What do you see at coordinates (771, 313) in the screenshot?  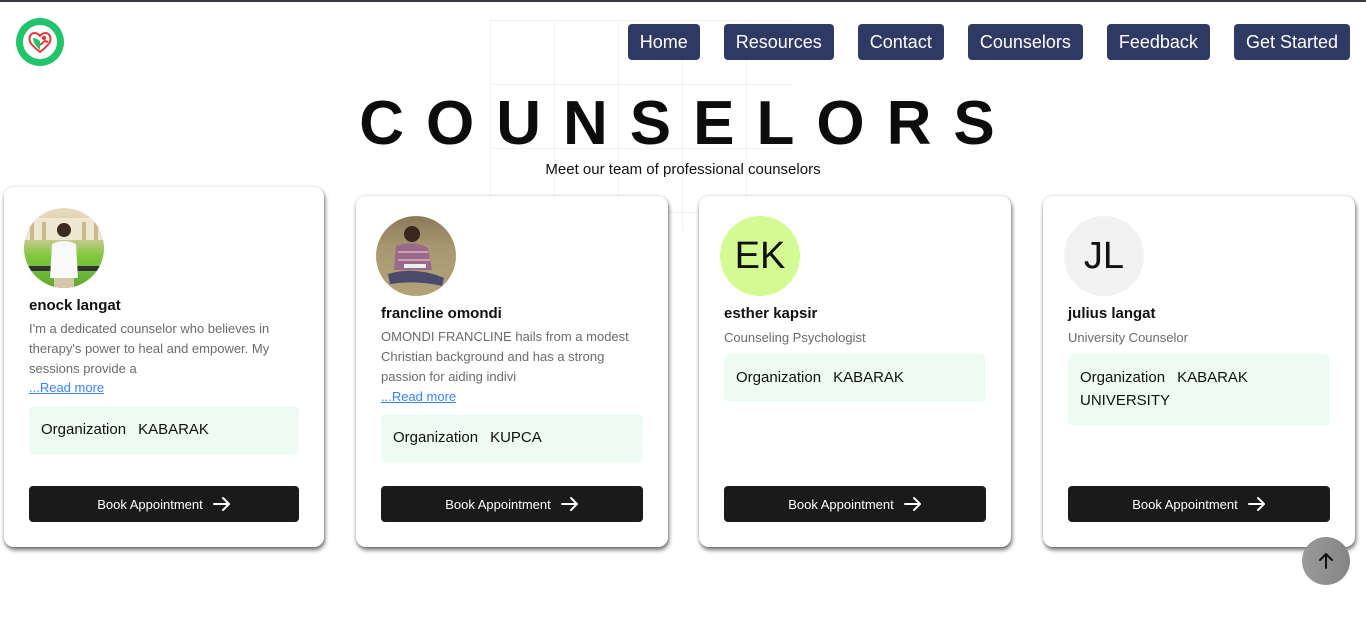 I see `counselor-name: esther kapsir` at bounding box center [771, 313].